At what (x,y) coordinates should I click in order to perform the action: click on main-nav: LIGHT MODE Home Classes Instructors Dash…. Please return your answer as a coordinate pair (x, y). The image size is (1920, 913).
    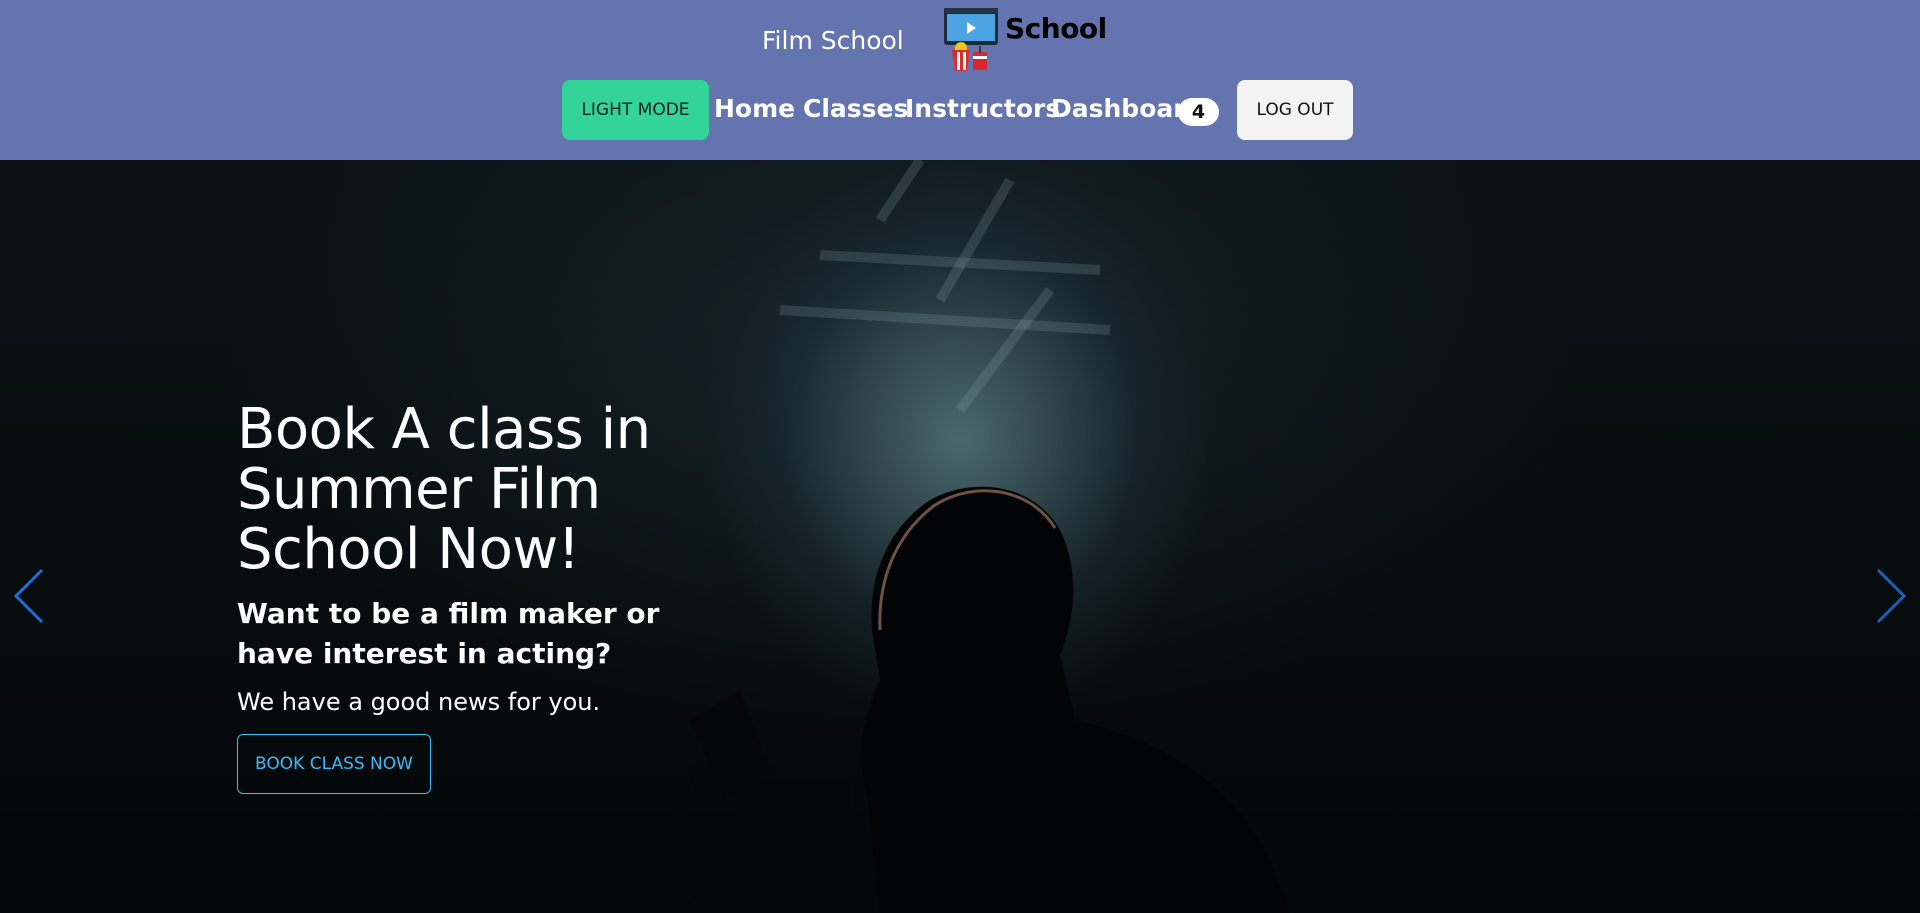
    Looking at the image, I should click on (960, 110).